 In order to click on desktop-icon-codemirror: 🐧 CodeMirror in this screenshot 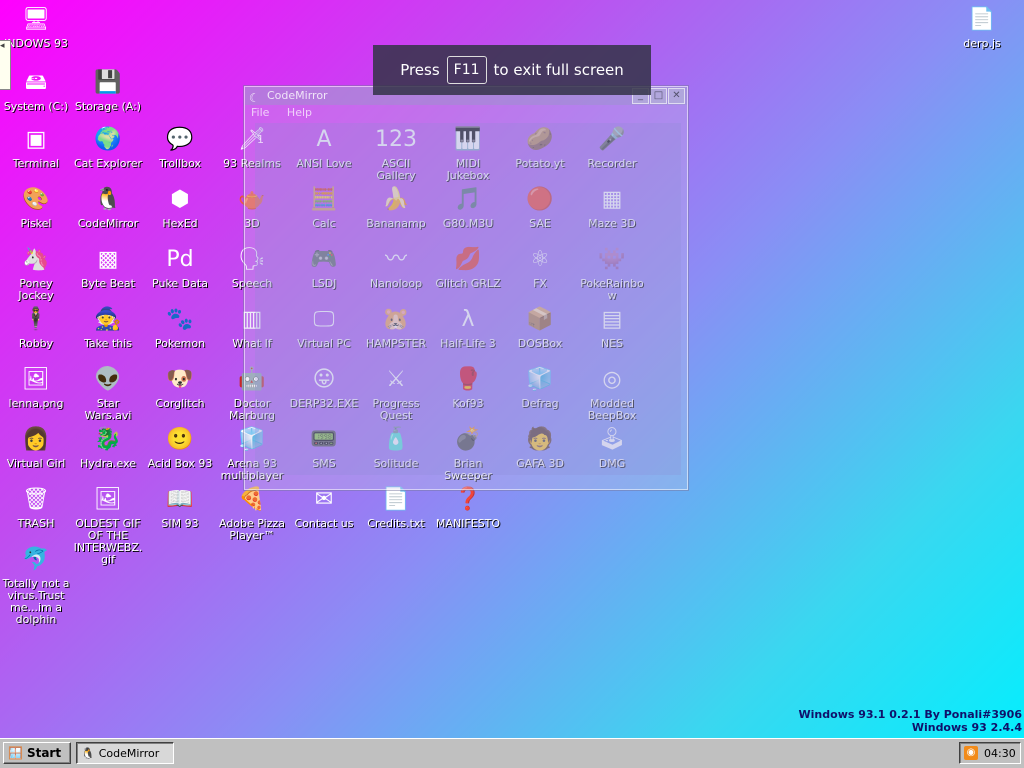, I will do `click(108, 207)`.